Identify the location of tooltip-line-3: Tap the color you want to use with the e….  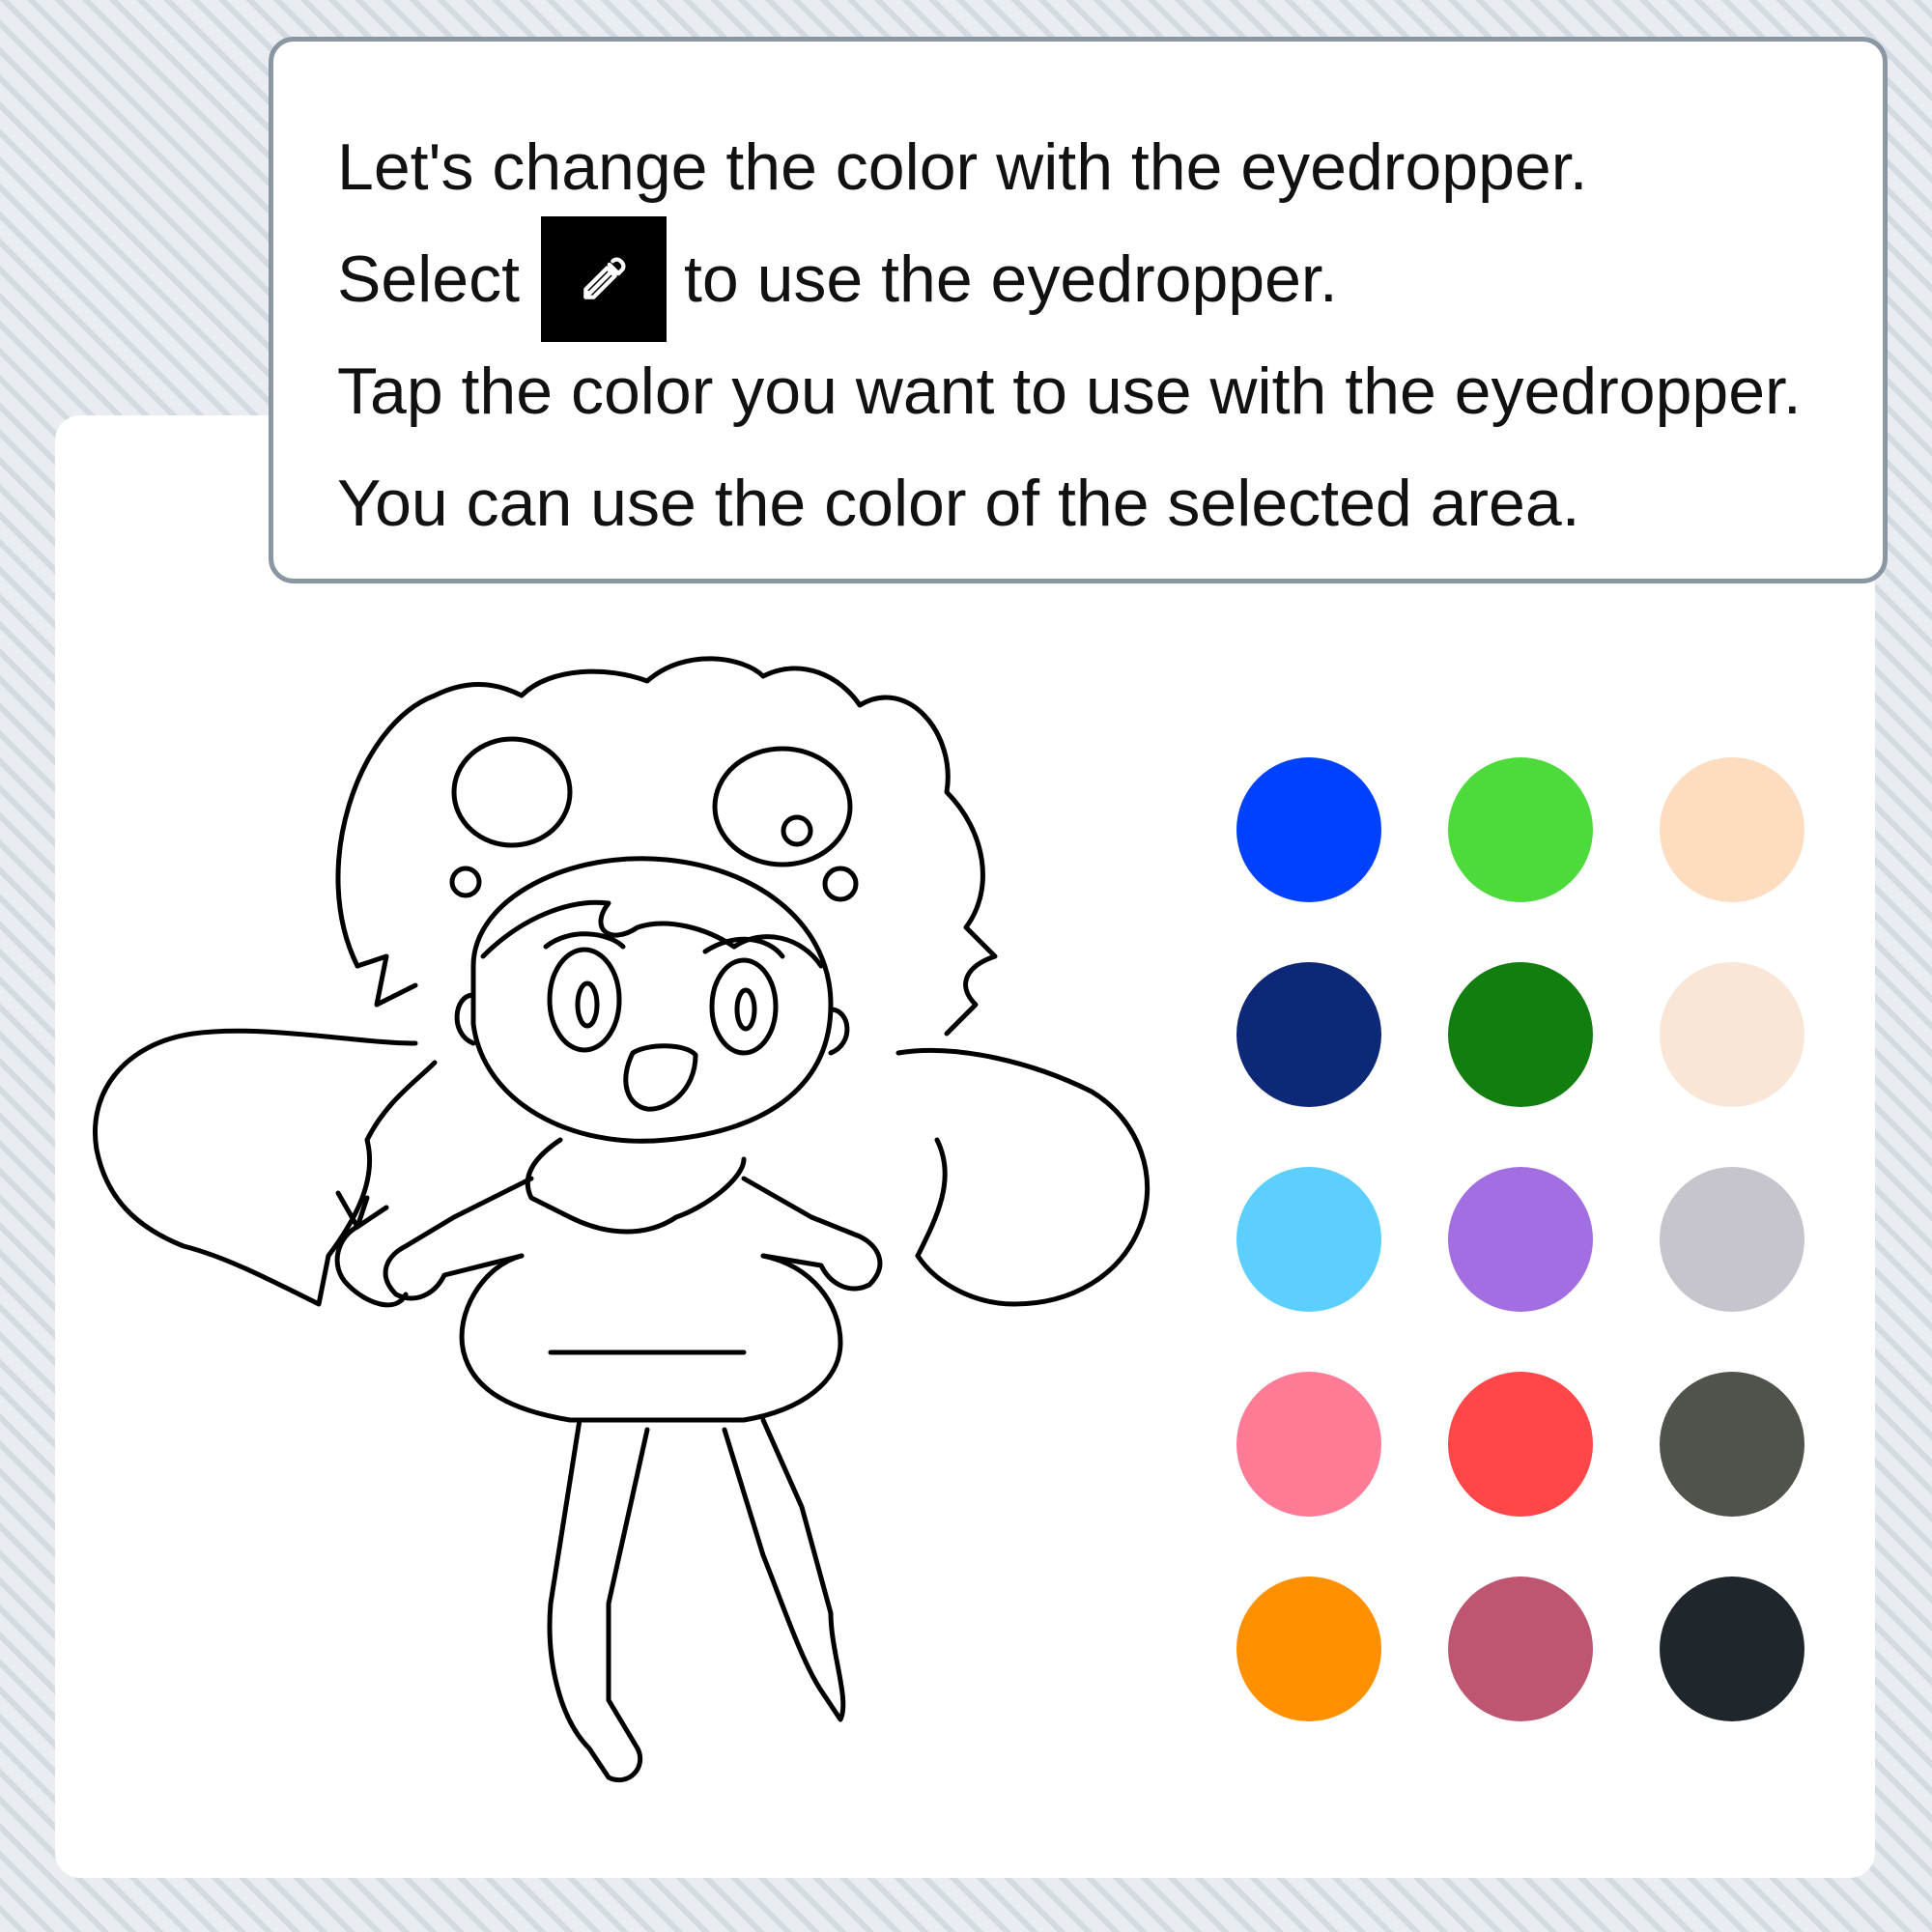
(1069, 391).